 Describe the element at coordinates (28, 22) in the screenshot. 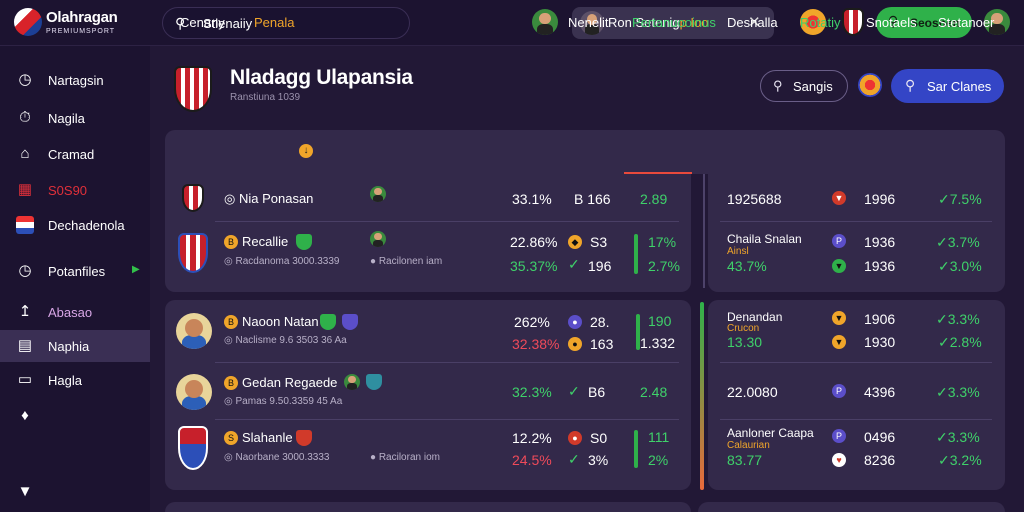

I see `flag-logo-icon` at that location.